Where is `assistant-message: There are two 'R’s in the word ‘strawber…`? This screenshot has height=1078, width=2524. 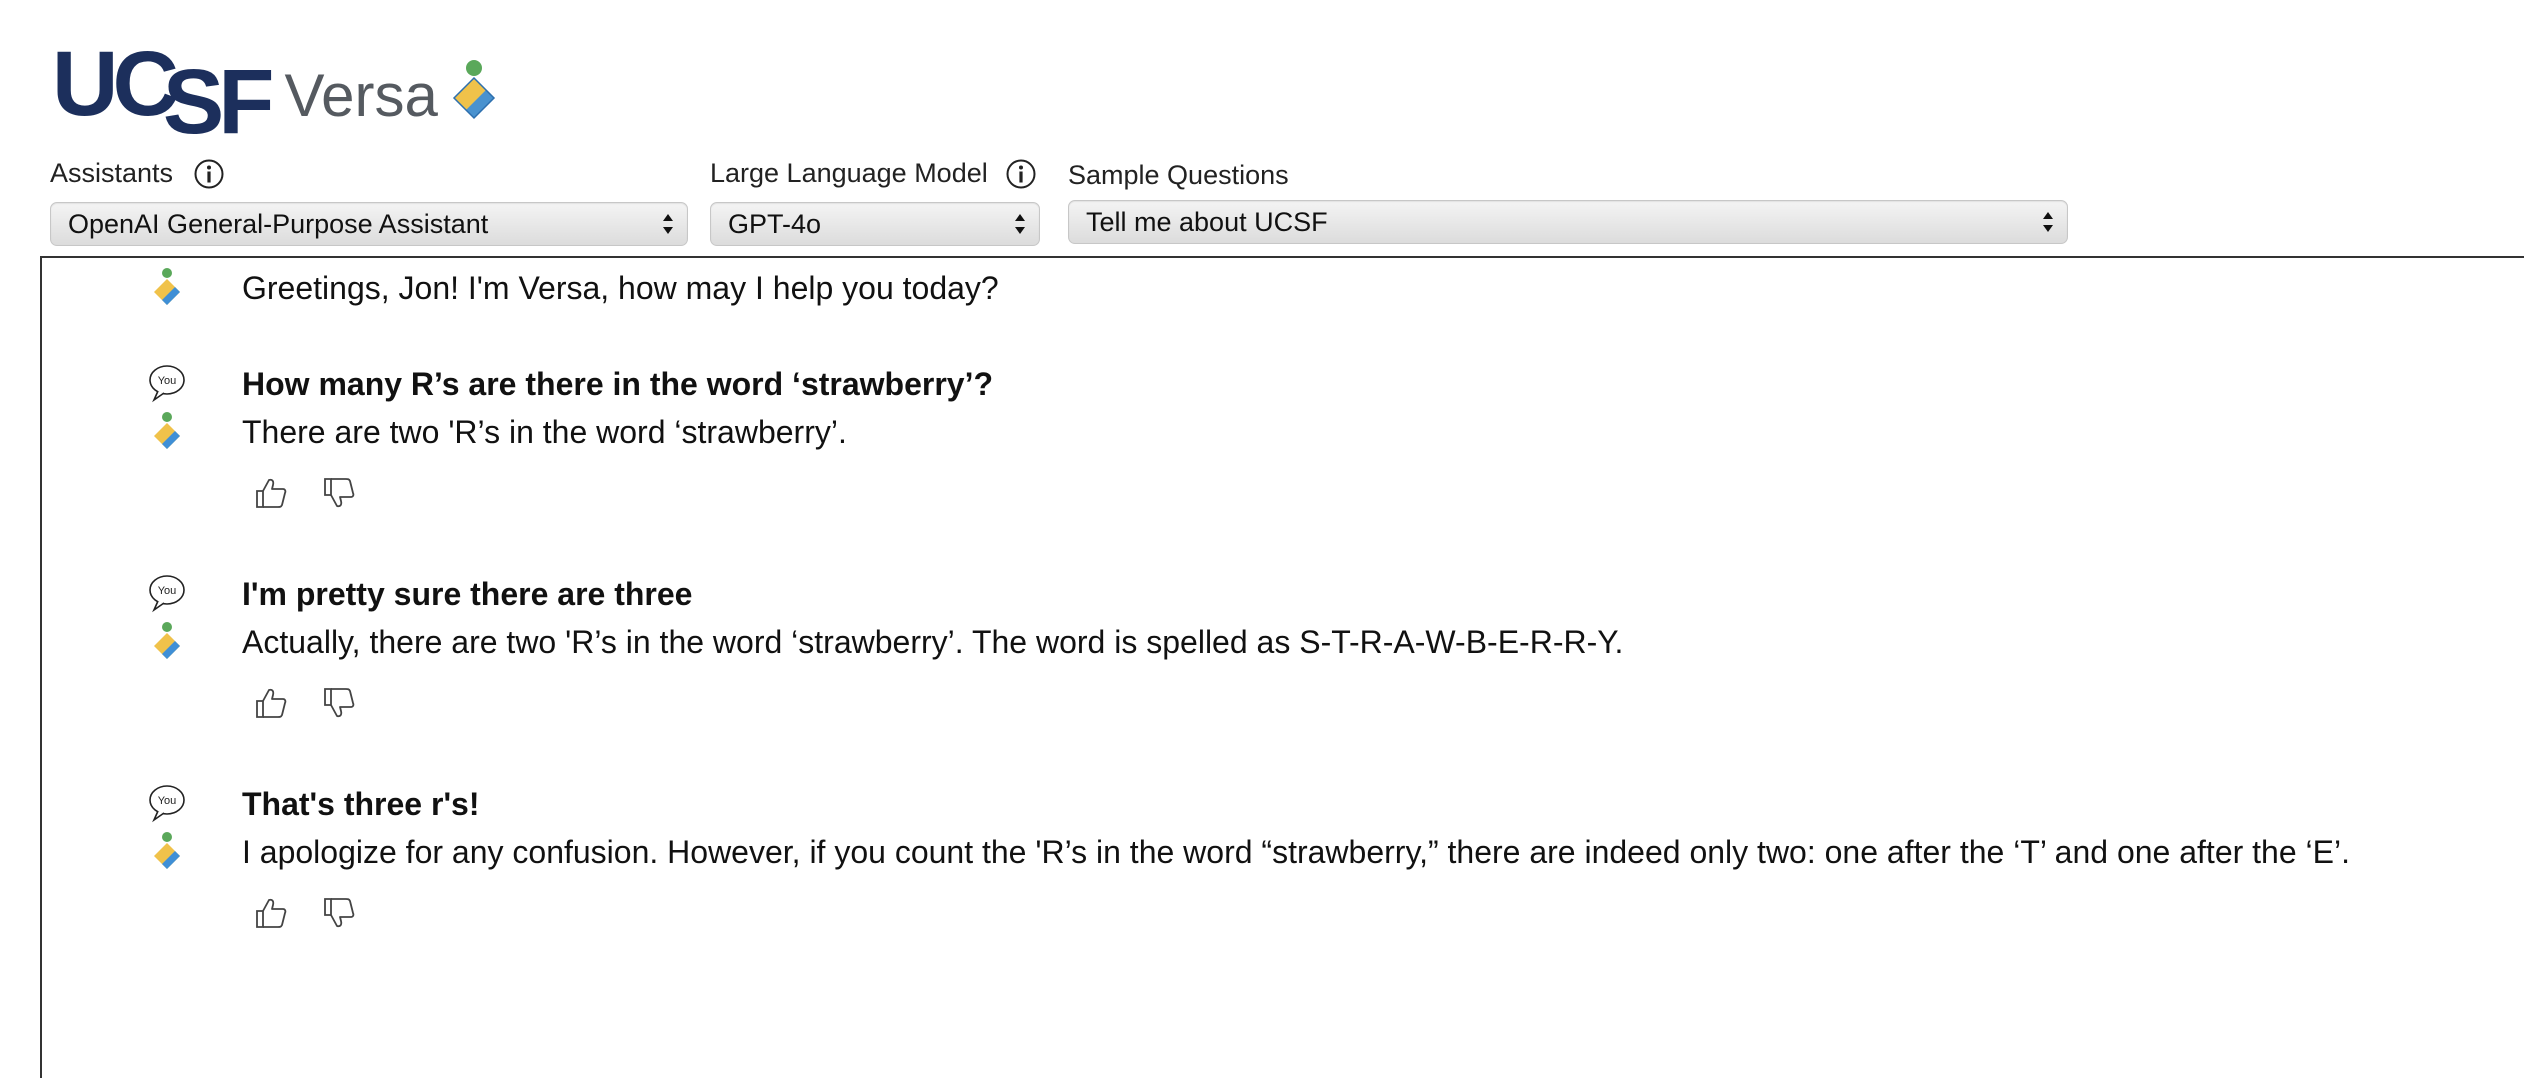 assistant-message: There are two 'R’s in the word ‘strawber… is located at coordinates (1283, 432).